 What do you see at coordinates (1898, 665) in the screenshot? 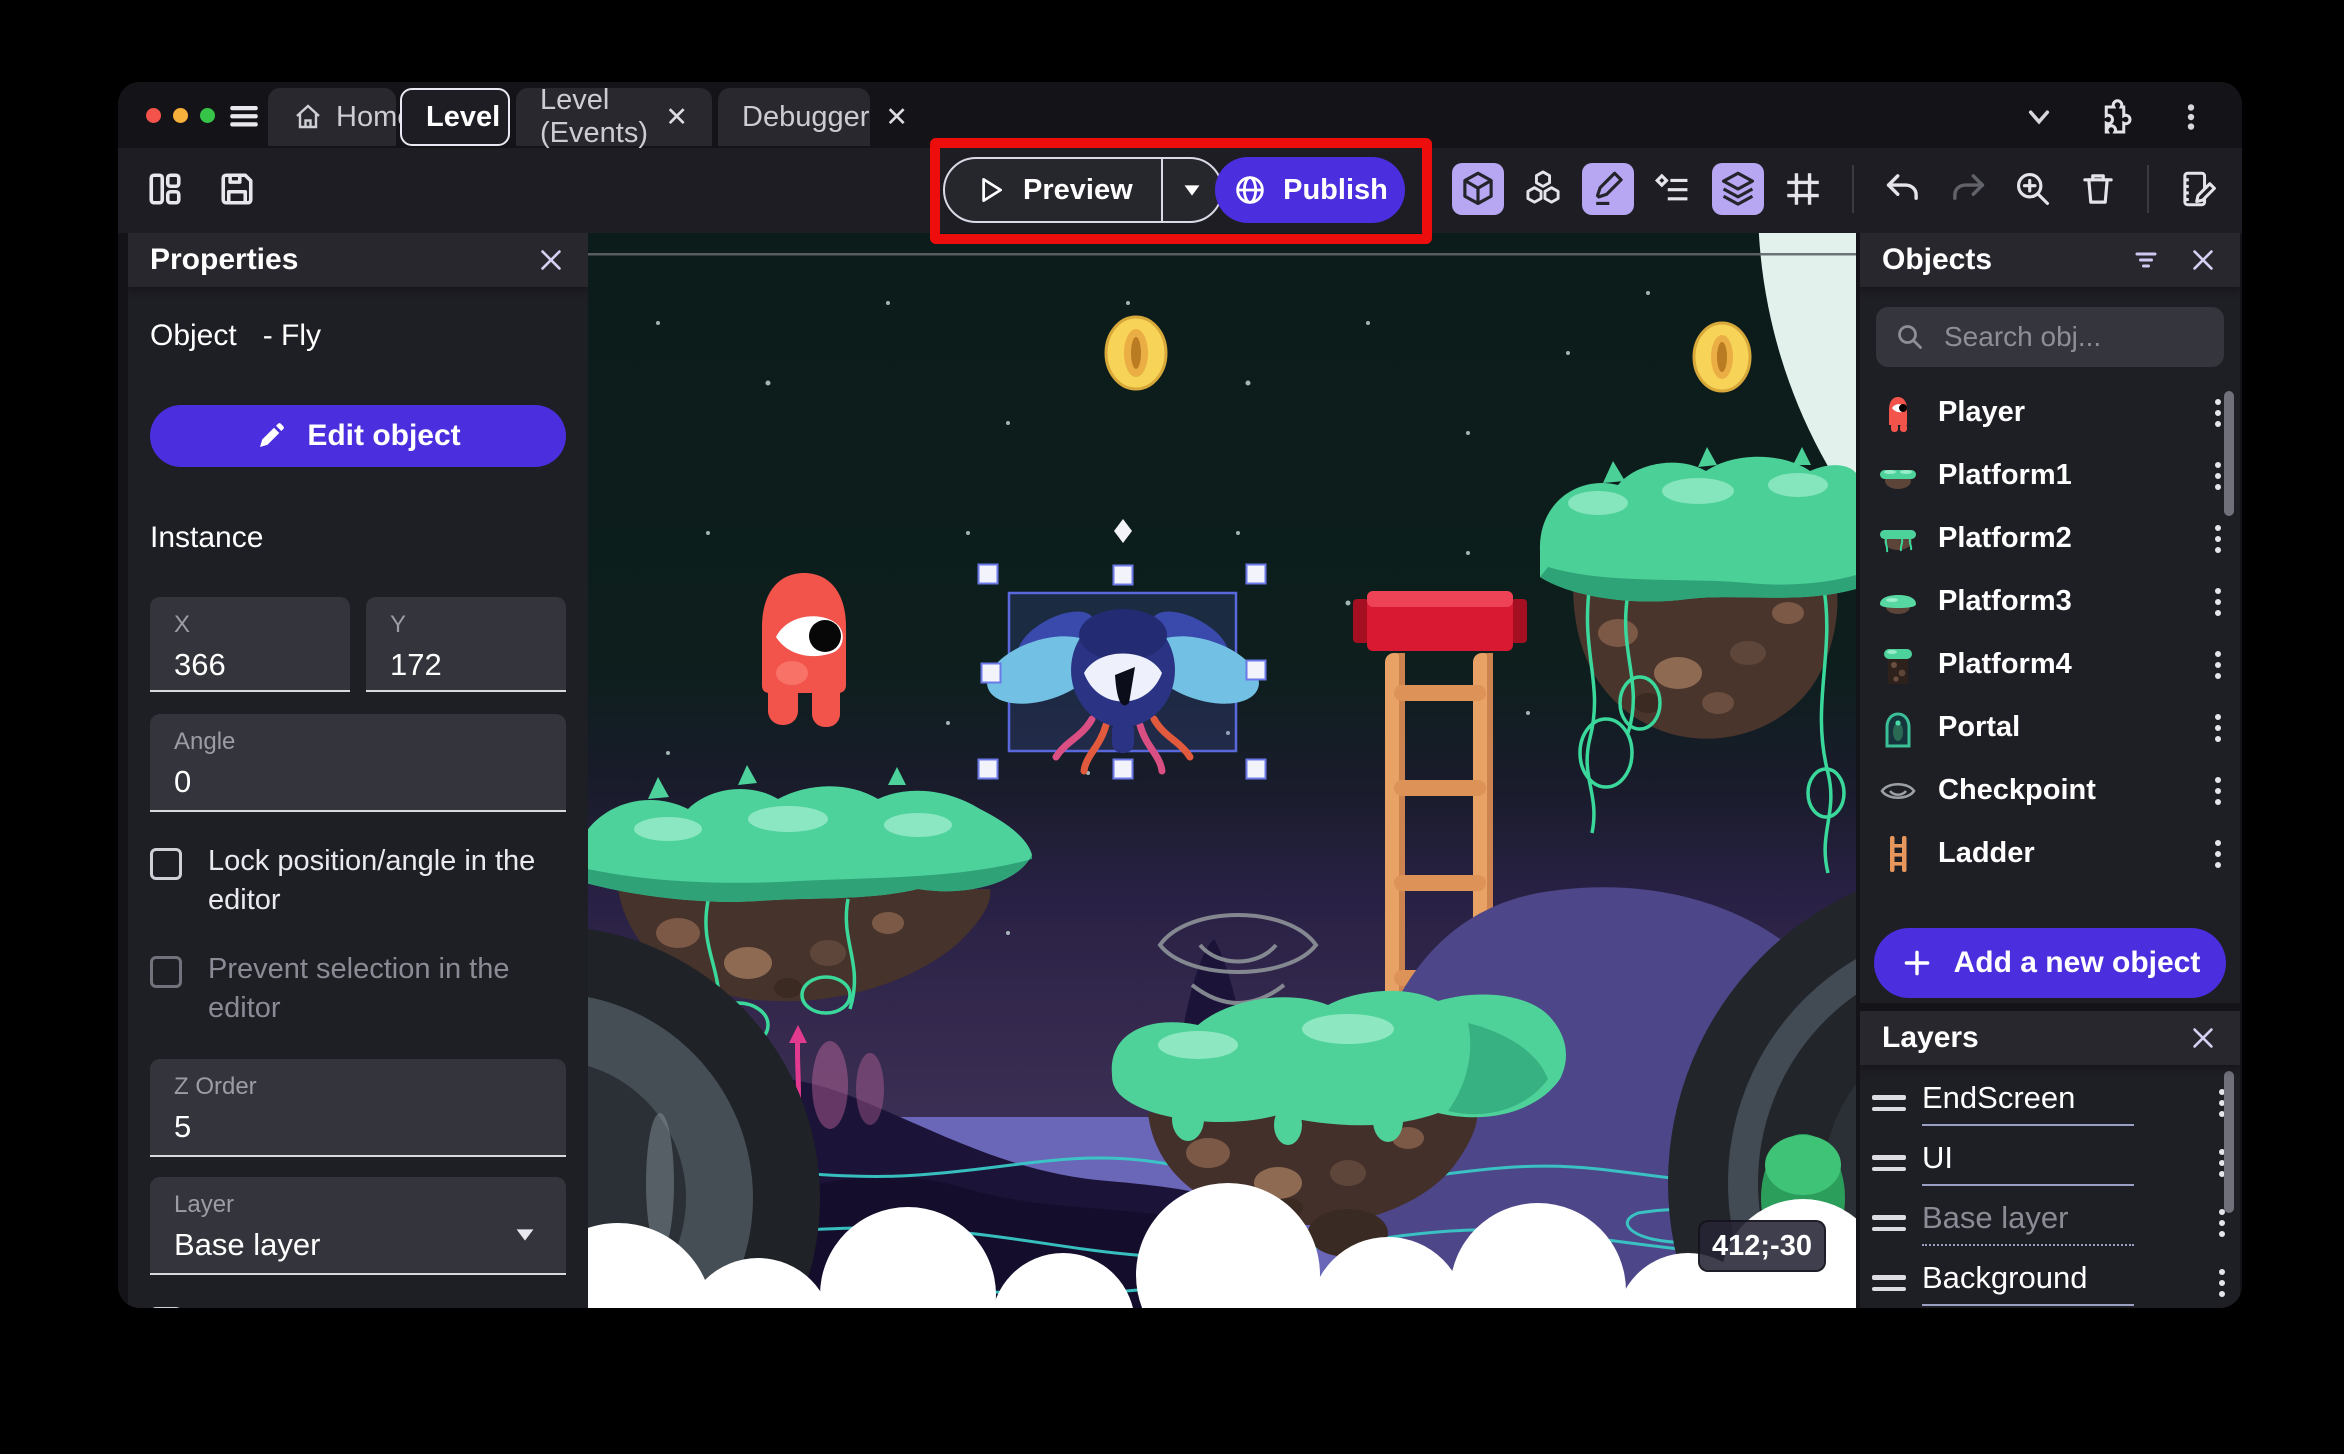
I see `platform4-thumbnail-icon` at bounding box center [1898, 665].